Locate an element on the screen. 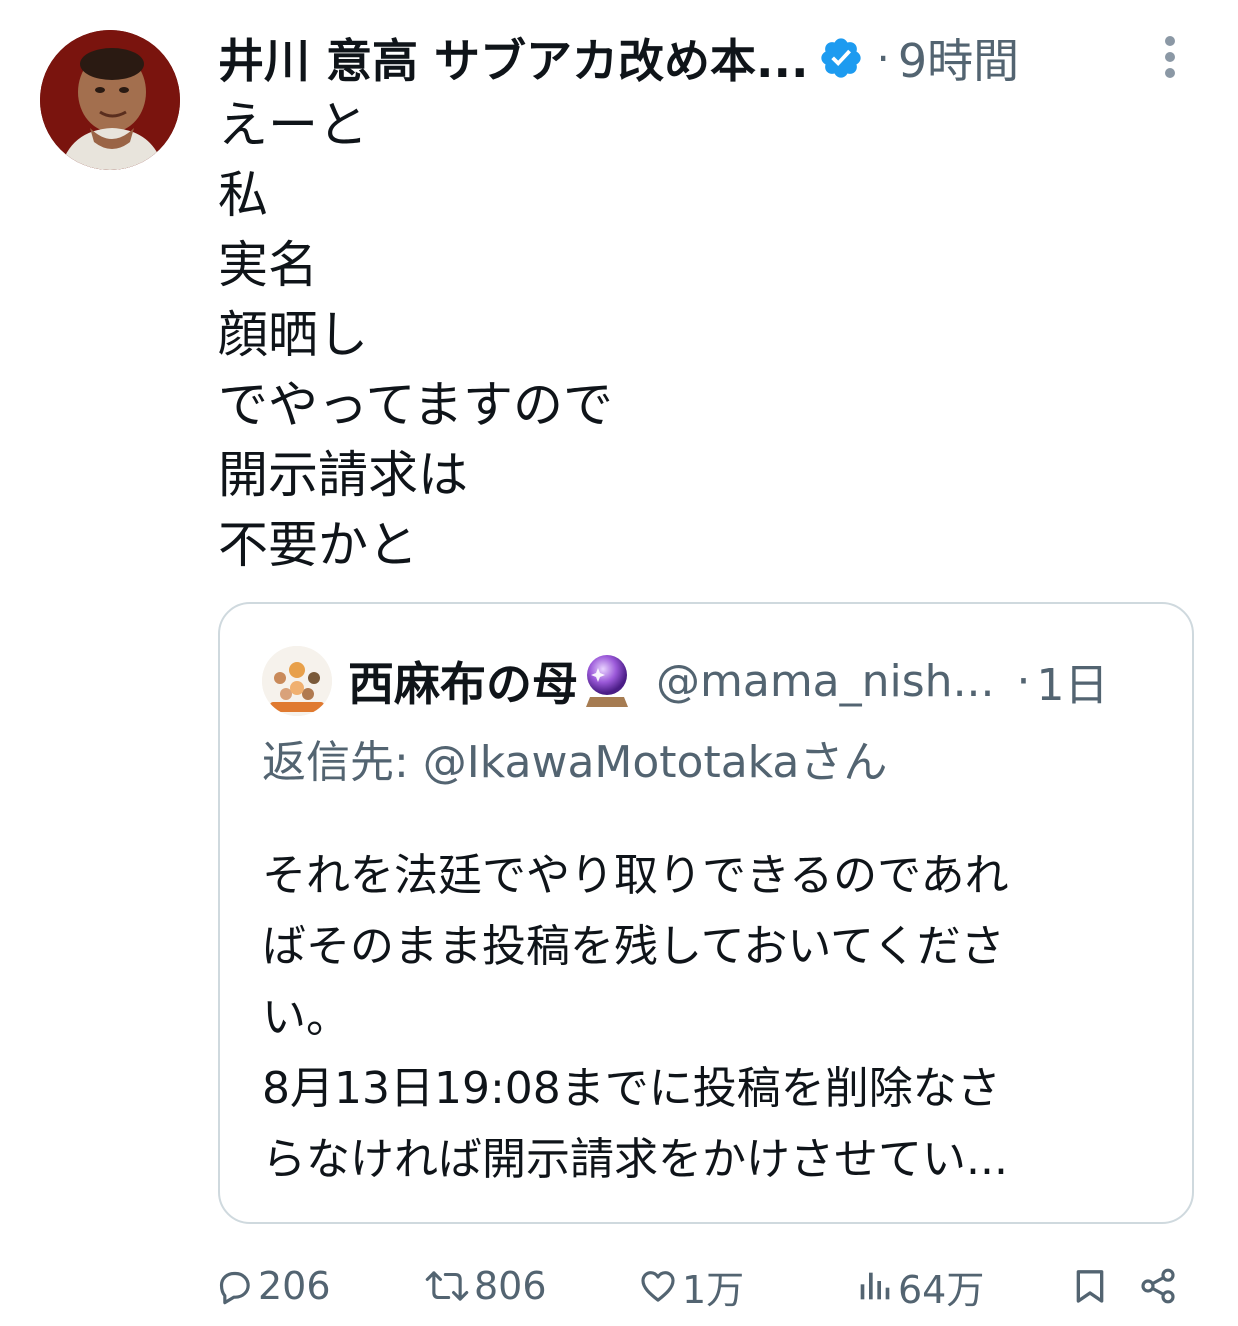 The height and width of the screenshot is (1326, 1238). quoted-text-line: それを法廷でやり取りできるのであれ is located at coordinates (635, 875).